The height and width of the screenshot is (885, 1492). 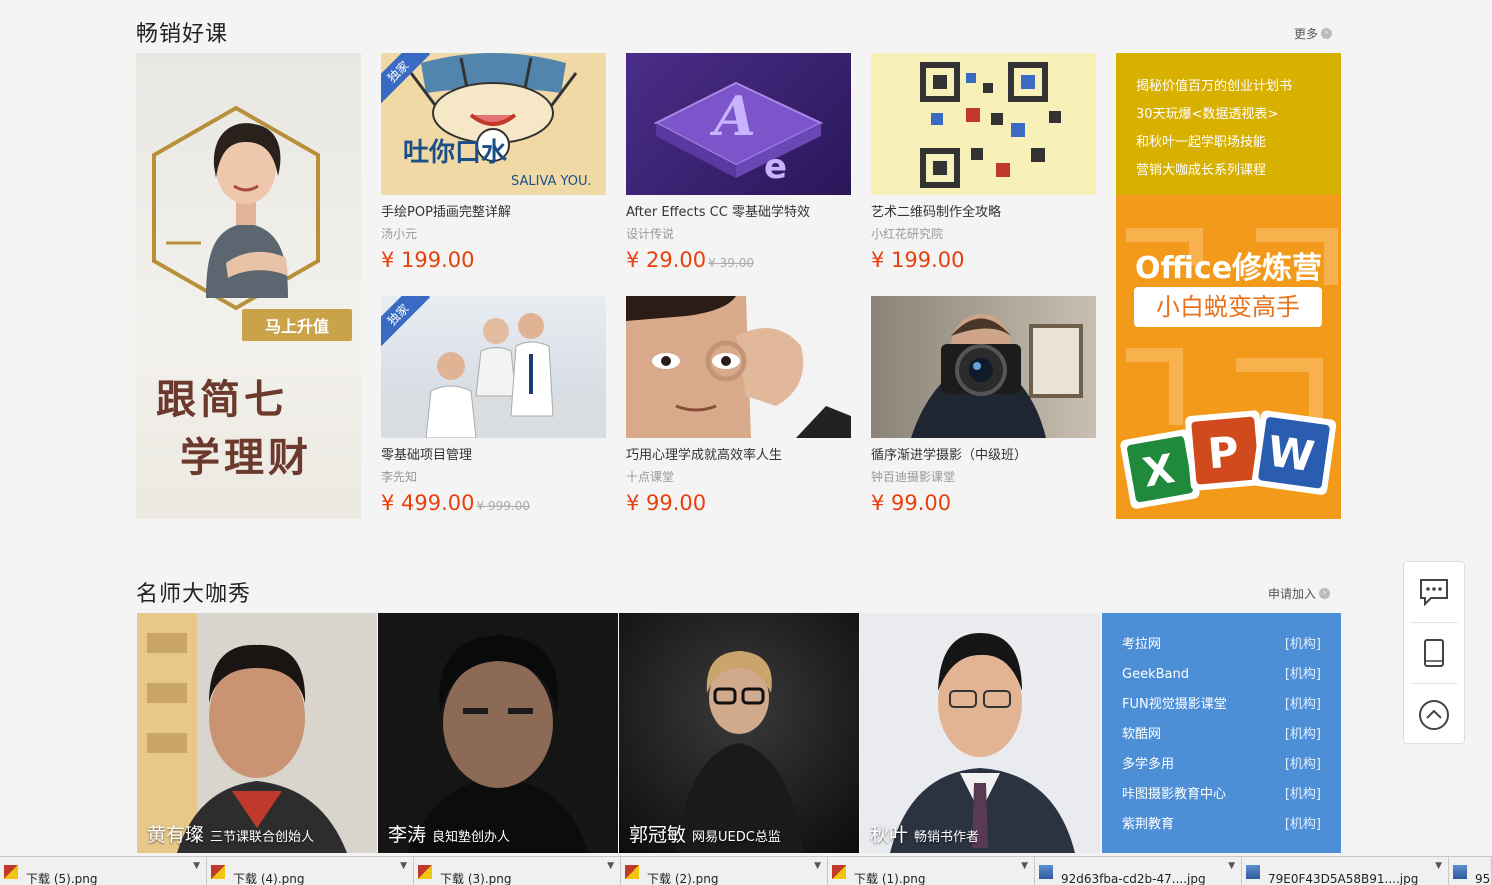 I want to click on pop-illustration-image: 吐你口水 SALIVA YOU., so click(x=497, y=121).